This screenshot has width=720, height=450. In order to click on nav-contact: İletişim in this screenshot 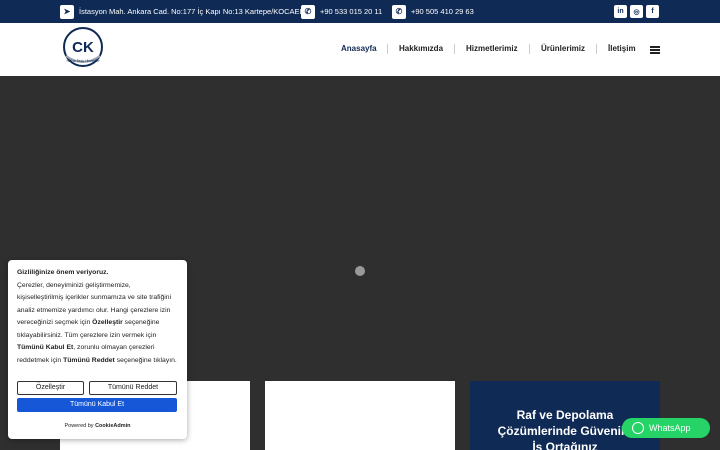, I will do `click(622, 48)`.